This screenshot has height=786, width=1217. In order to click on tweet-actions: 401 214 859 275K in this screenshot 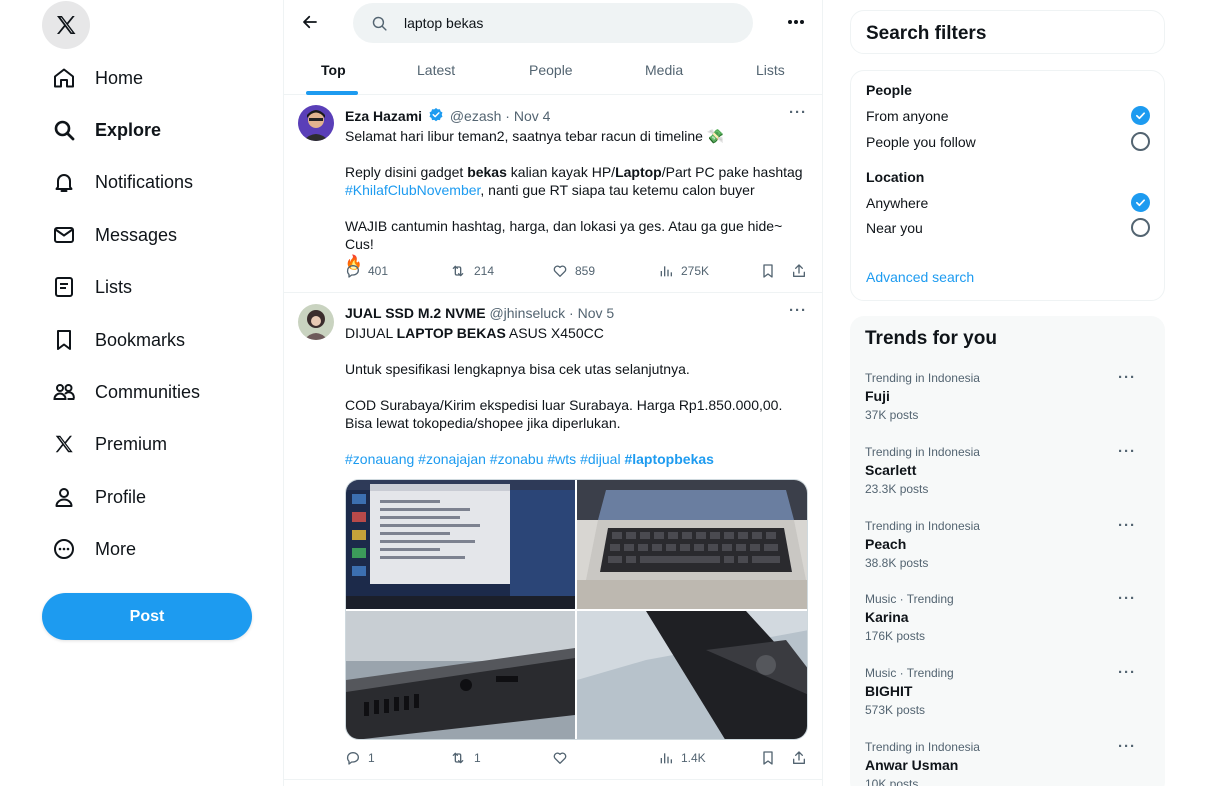, I will do `click(577, 273)`.